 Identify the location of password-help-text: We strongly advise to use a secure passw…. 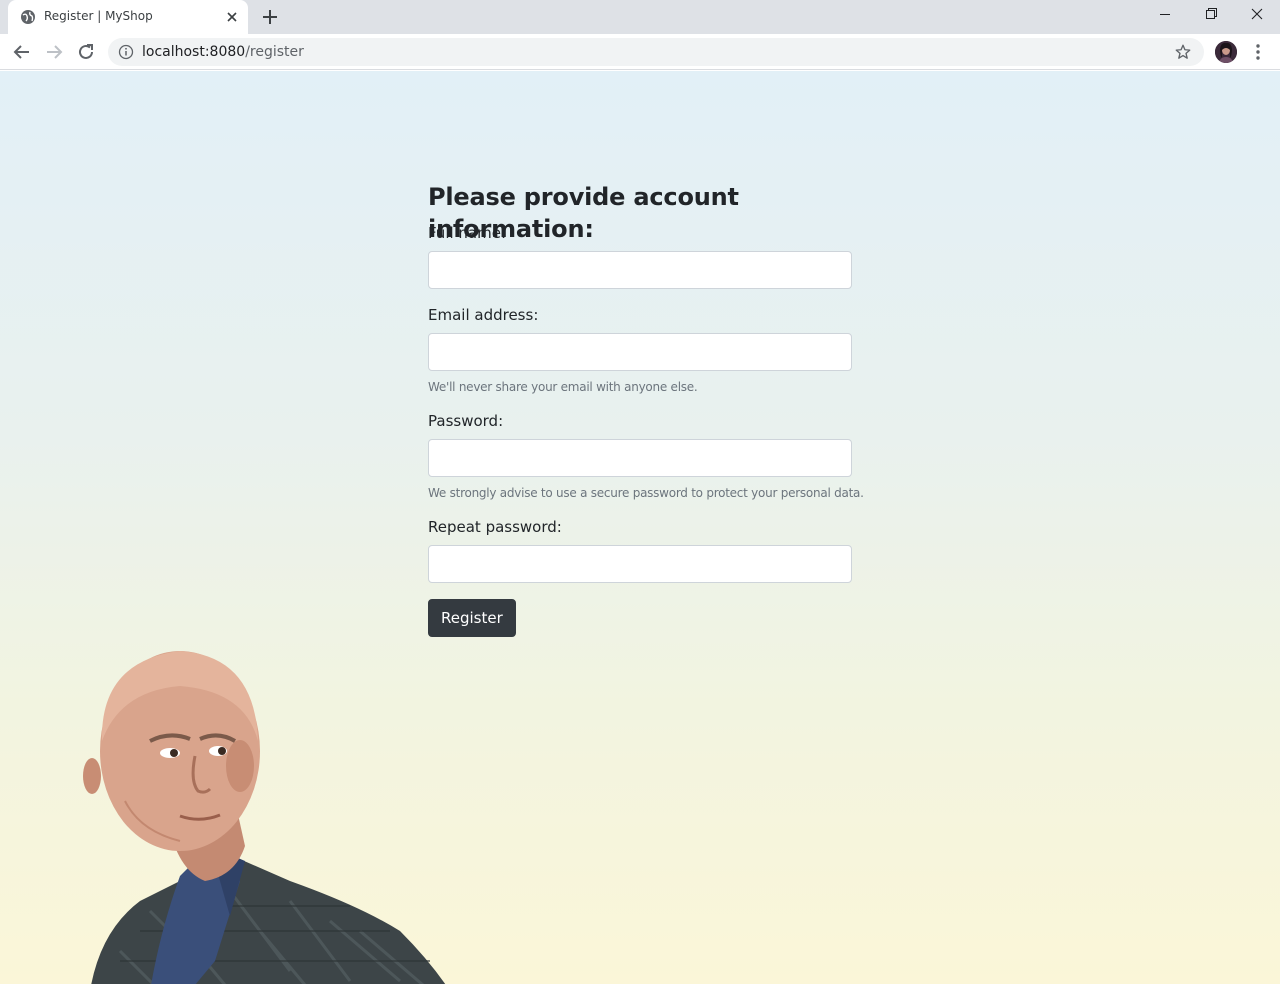
(646, 493).